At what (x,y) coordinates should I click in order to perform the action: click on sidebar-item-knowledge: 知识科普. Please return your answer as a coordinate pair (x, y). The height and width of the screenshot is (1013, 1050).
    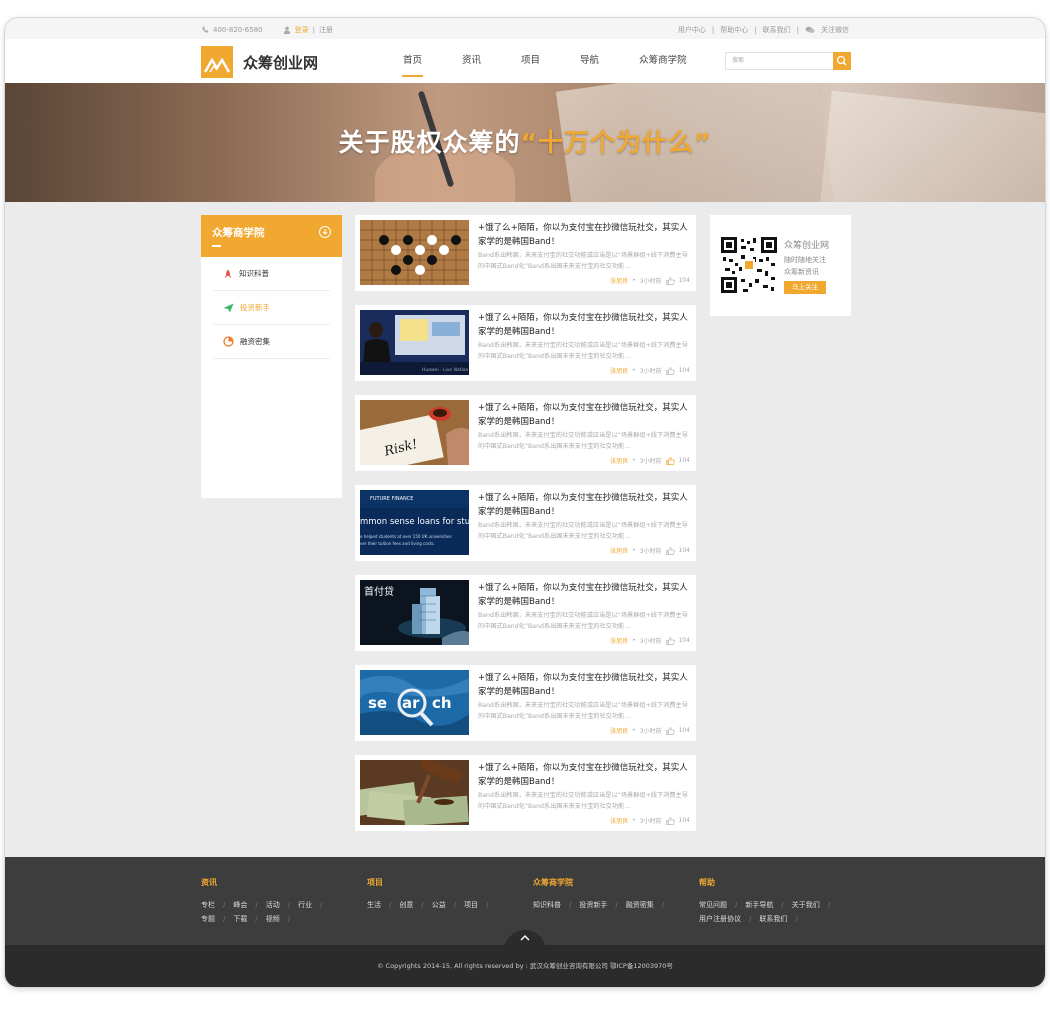
    Looking at the image, I should click on (271, 274).